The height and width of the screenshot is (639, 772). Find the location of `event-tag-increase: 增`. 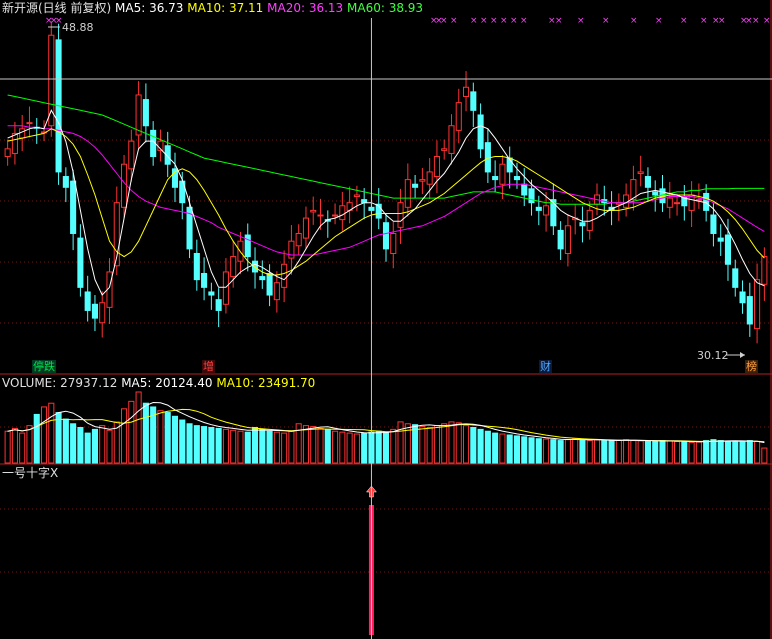

event-tag-increase: 增 is located at coordinates (208, 366).